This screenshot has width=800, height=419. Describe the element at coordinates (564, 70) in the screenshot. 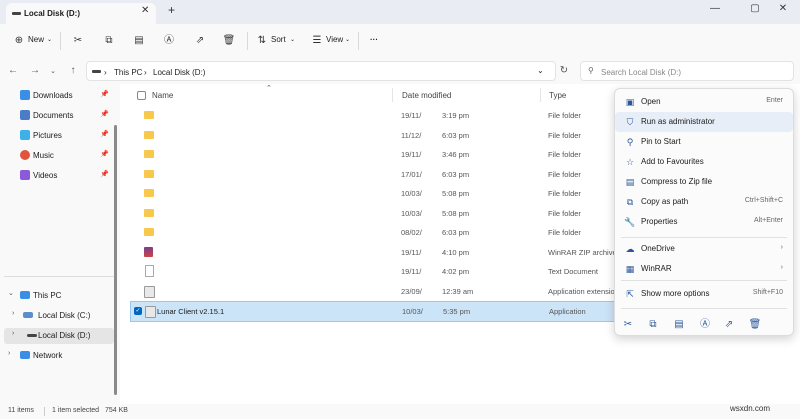

I see `refresh-icon: ↻` at that location.